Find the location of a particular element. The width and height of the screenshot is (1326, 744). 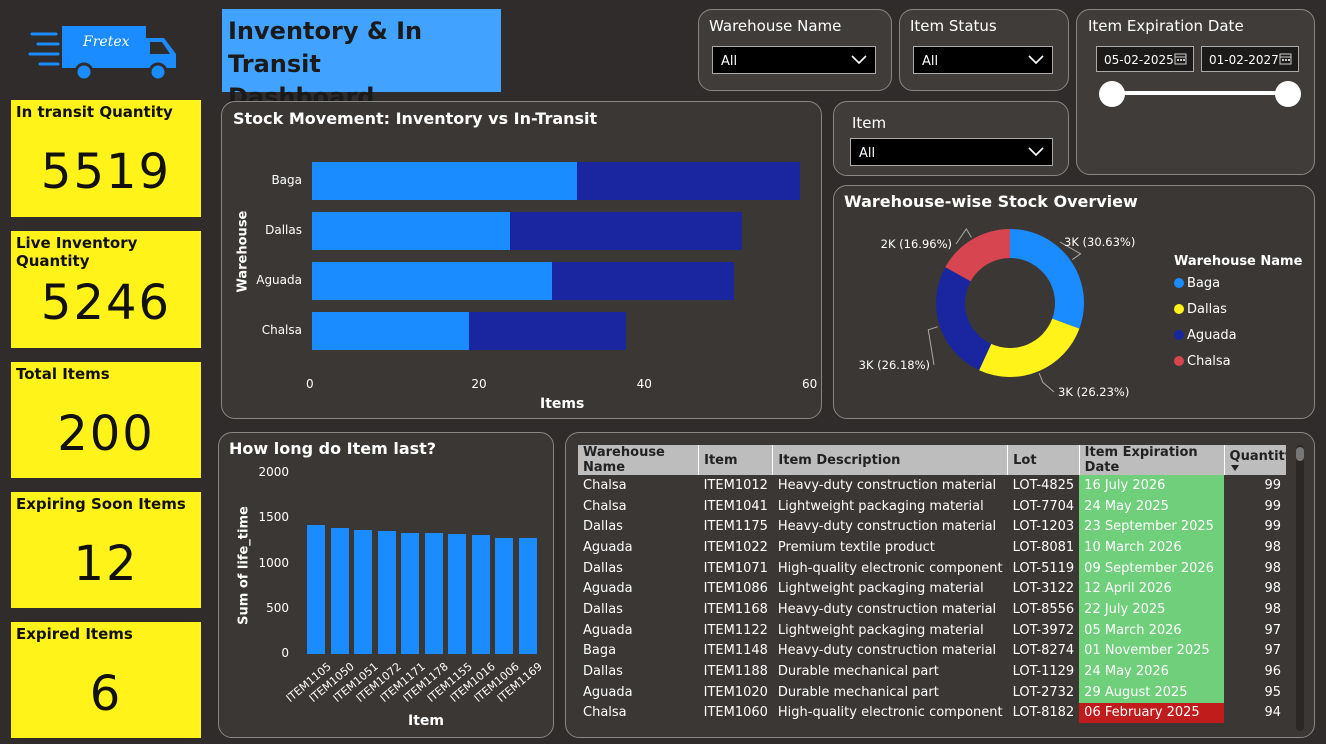

cell-lot: LOT-8556 is located at coordinates (1043, 609).